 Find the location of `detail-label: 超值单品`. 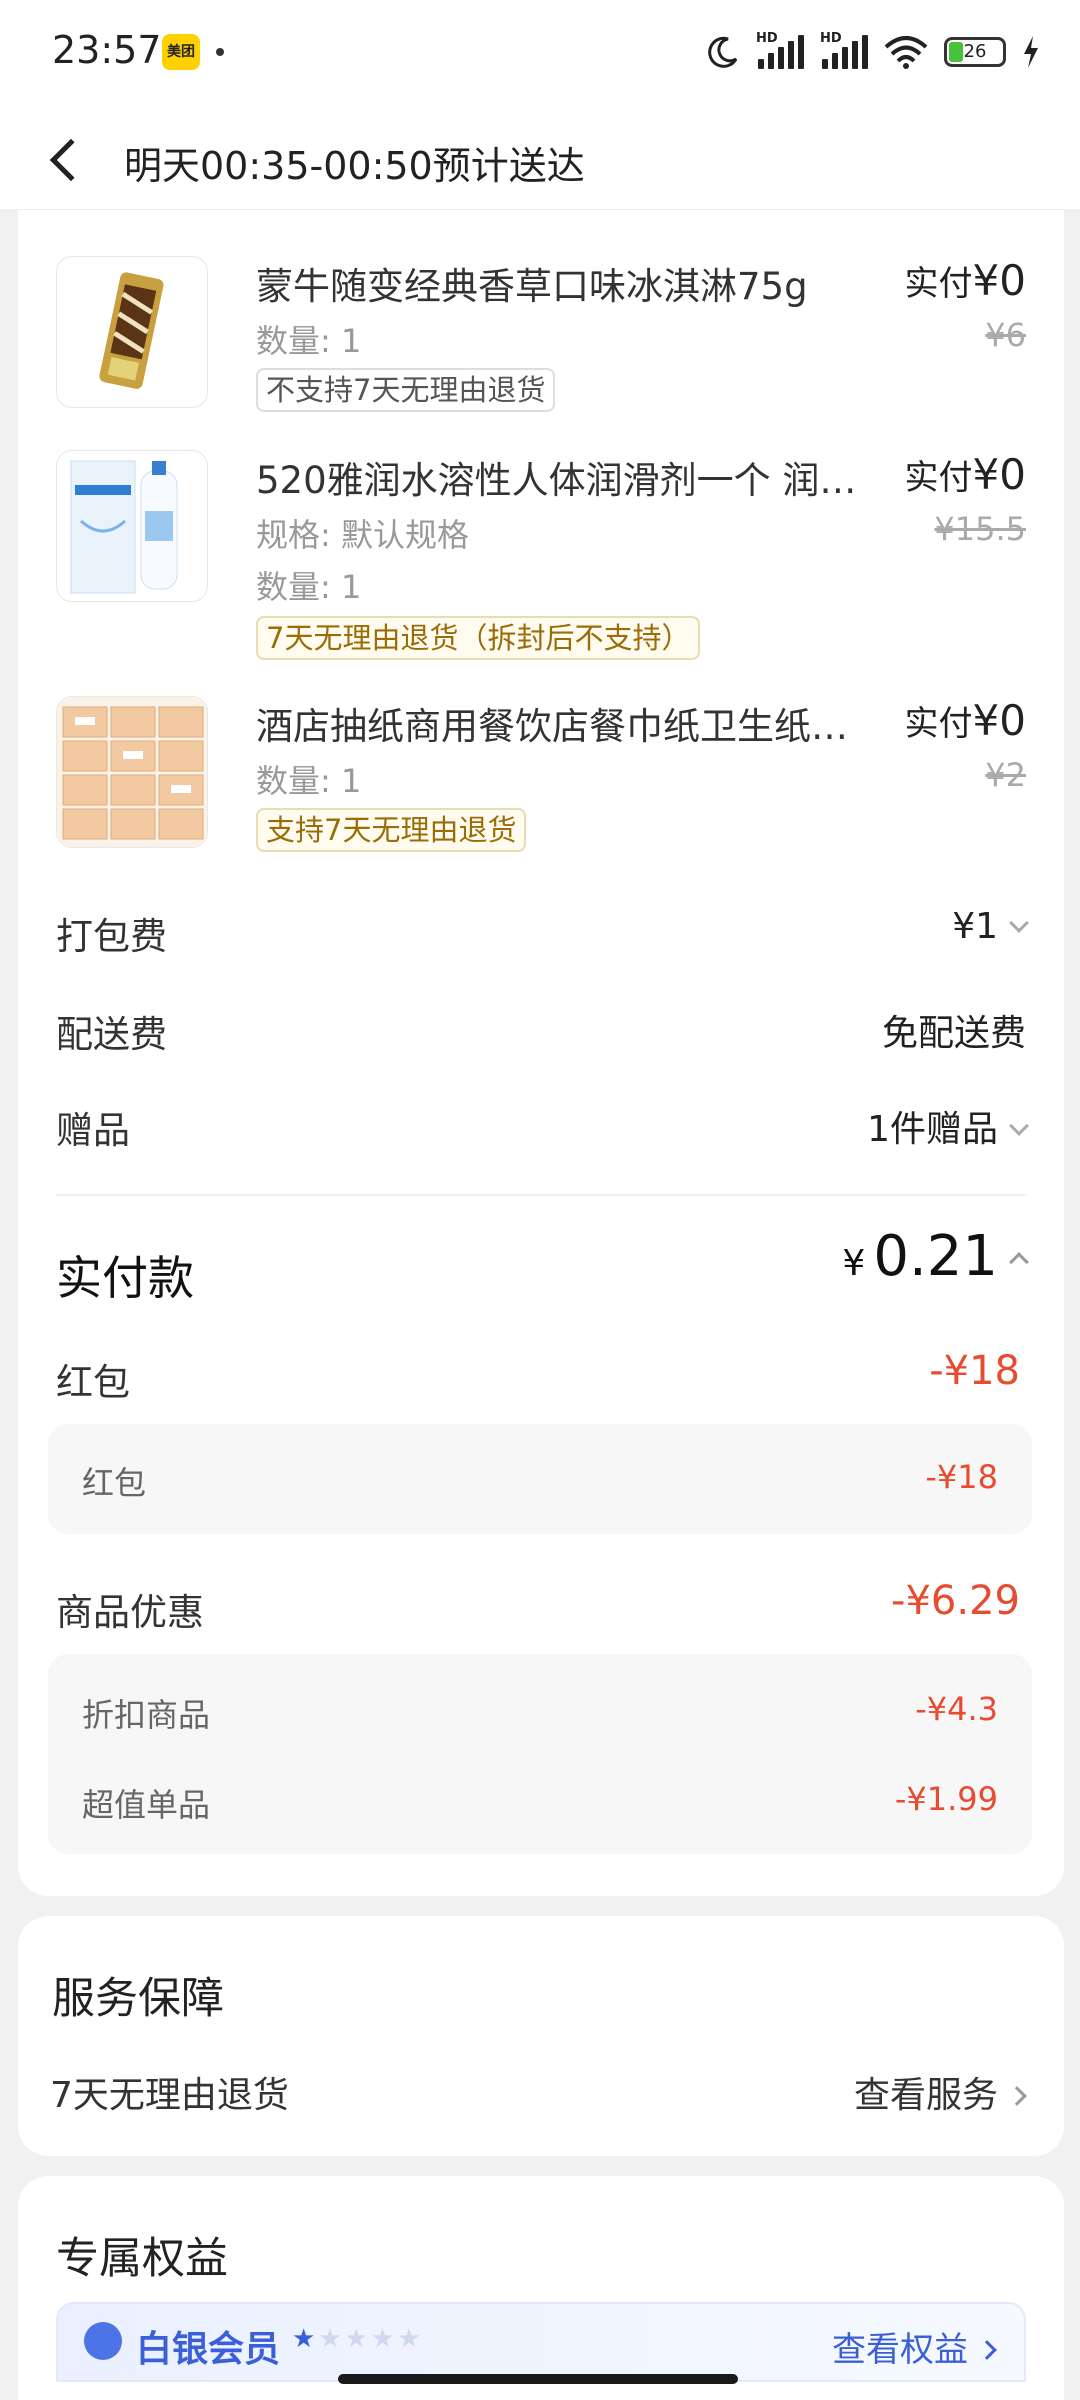

detail-label: 超值单品 is located at coordinates (146, 1805).